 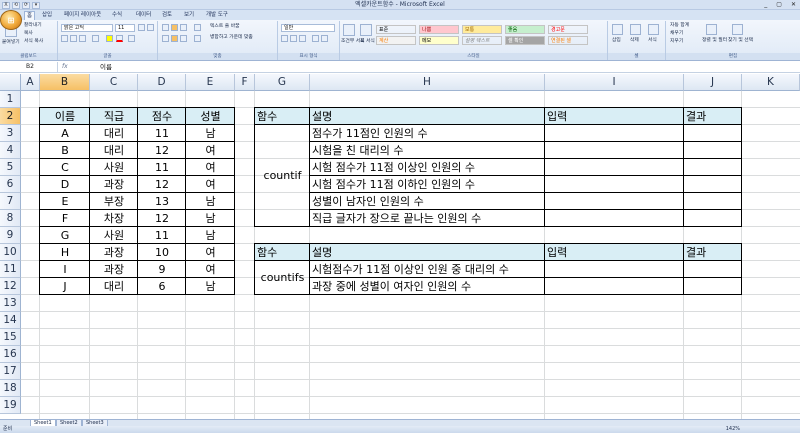 What do you see at coordinates (10, 167) in the screenshot?
I see `row-header-5: 5` at bounding box center [10, 167].